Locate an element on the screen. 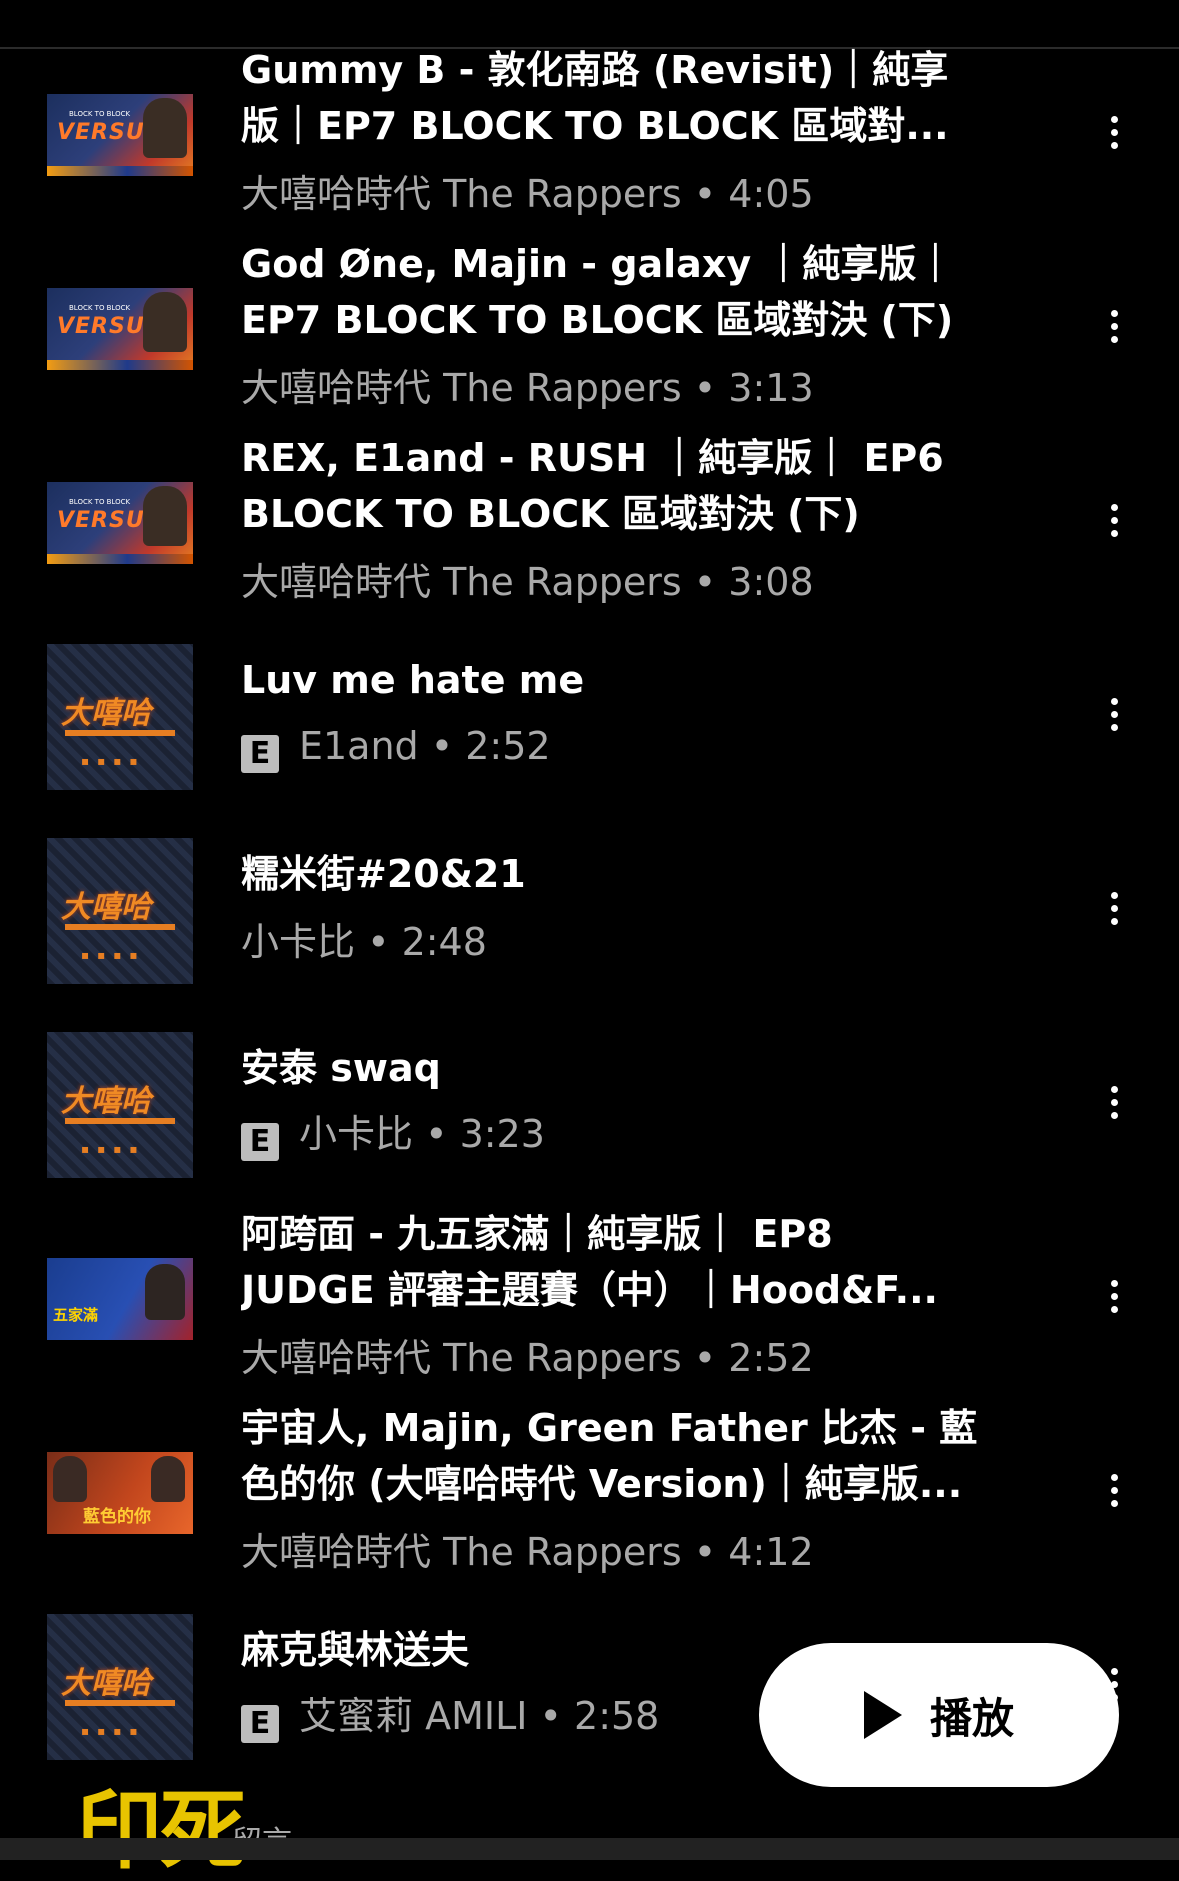  track-meta-text: E1and • 2:52 is located at coordinates (425, 746).